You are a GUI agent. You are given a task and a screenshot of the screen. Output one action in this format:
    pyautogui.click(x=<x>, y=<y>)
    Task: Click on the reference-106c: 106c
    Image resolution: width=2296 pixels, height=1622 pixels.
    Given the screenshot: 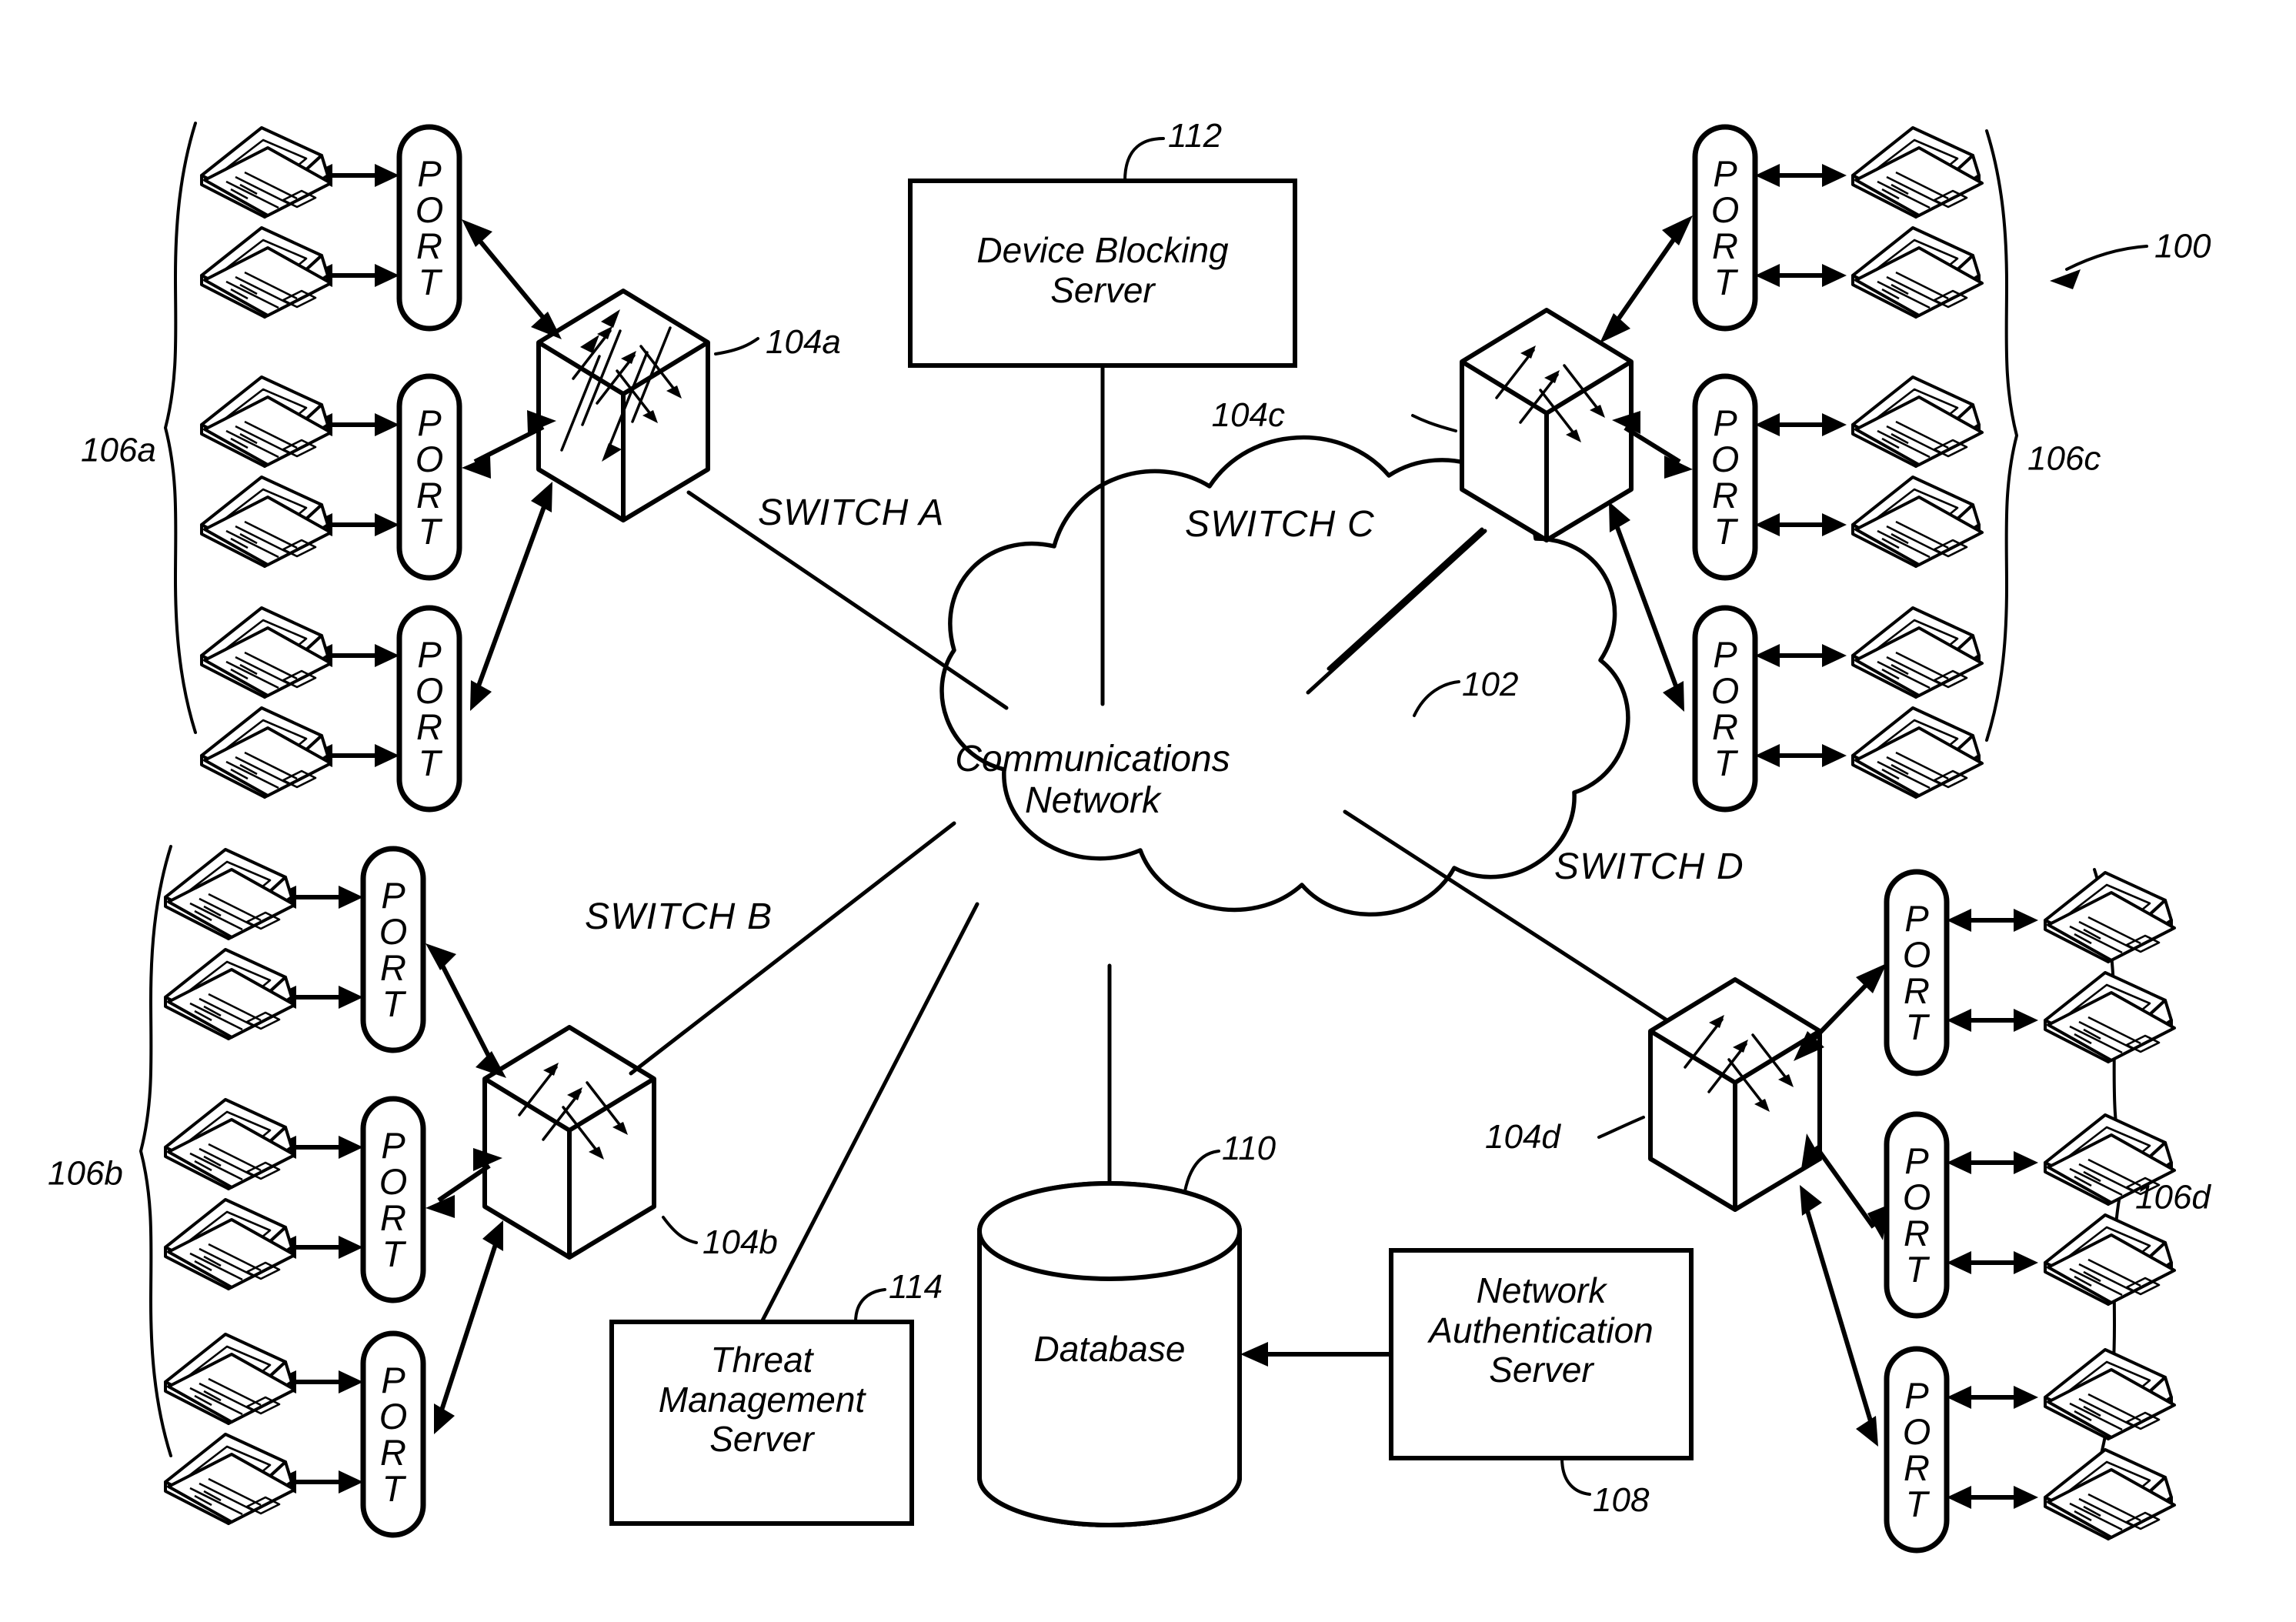 What is the action you would take?
    pyautogui.click(x=2064, y=458)
    